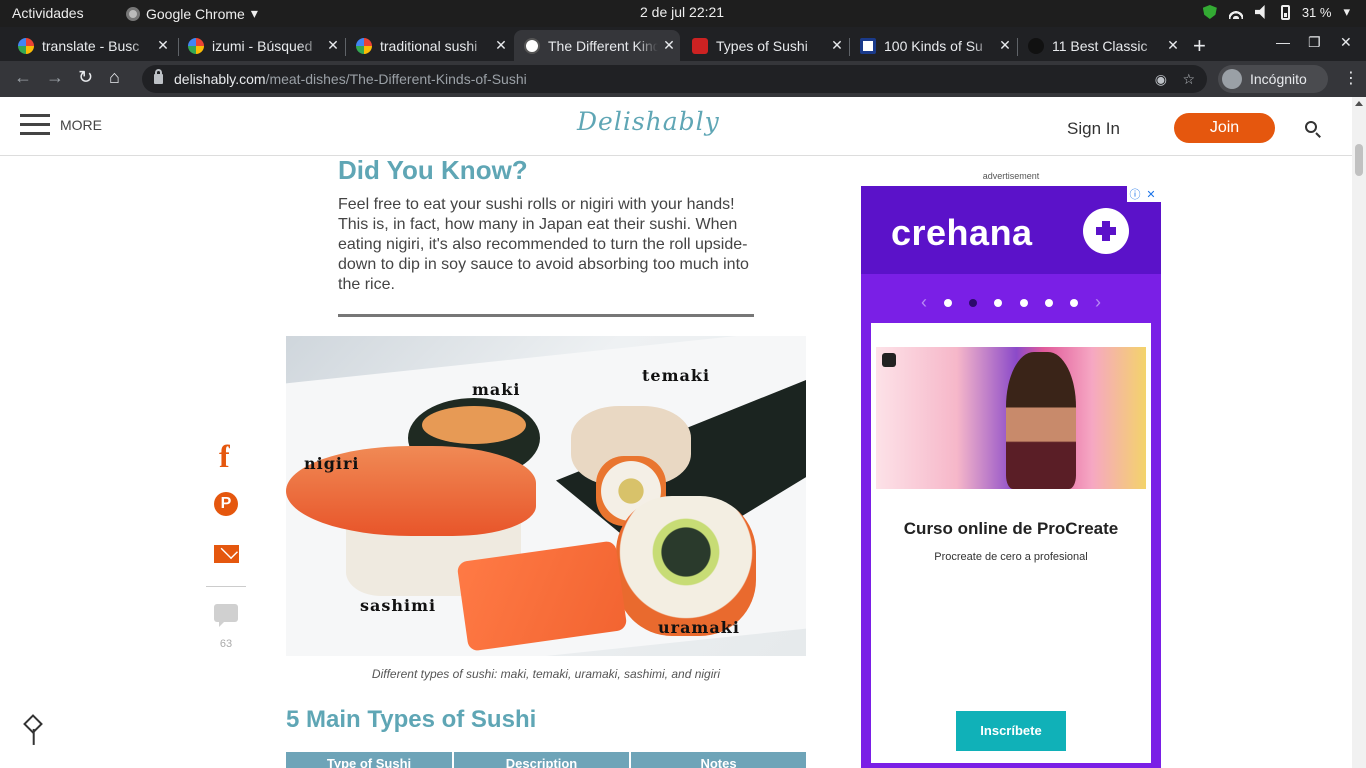 The height and width of the screenshot is (768, 1366). I want to click on tracking-blocked-icon: ◉, so click(1161, 79).